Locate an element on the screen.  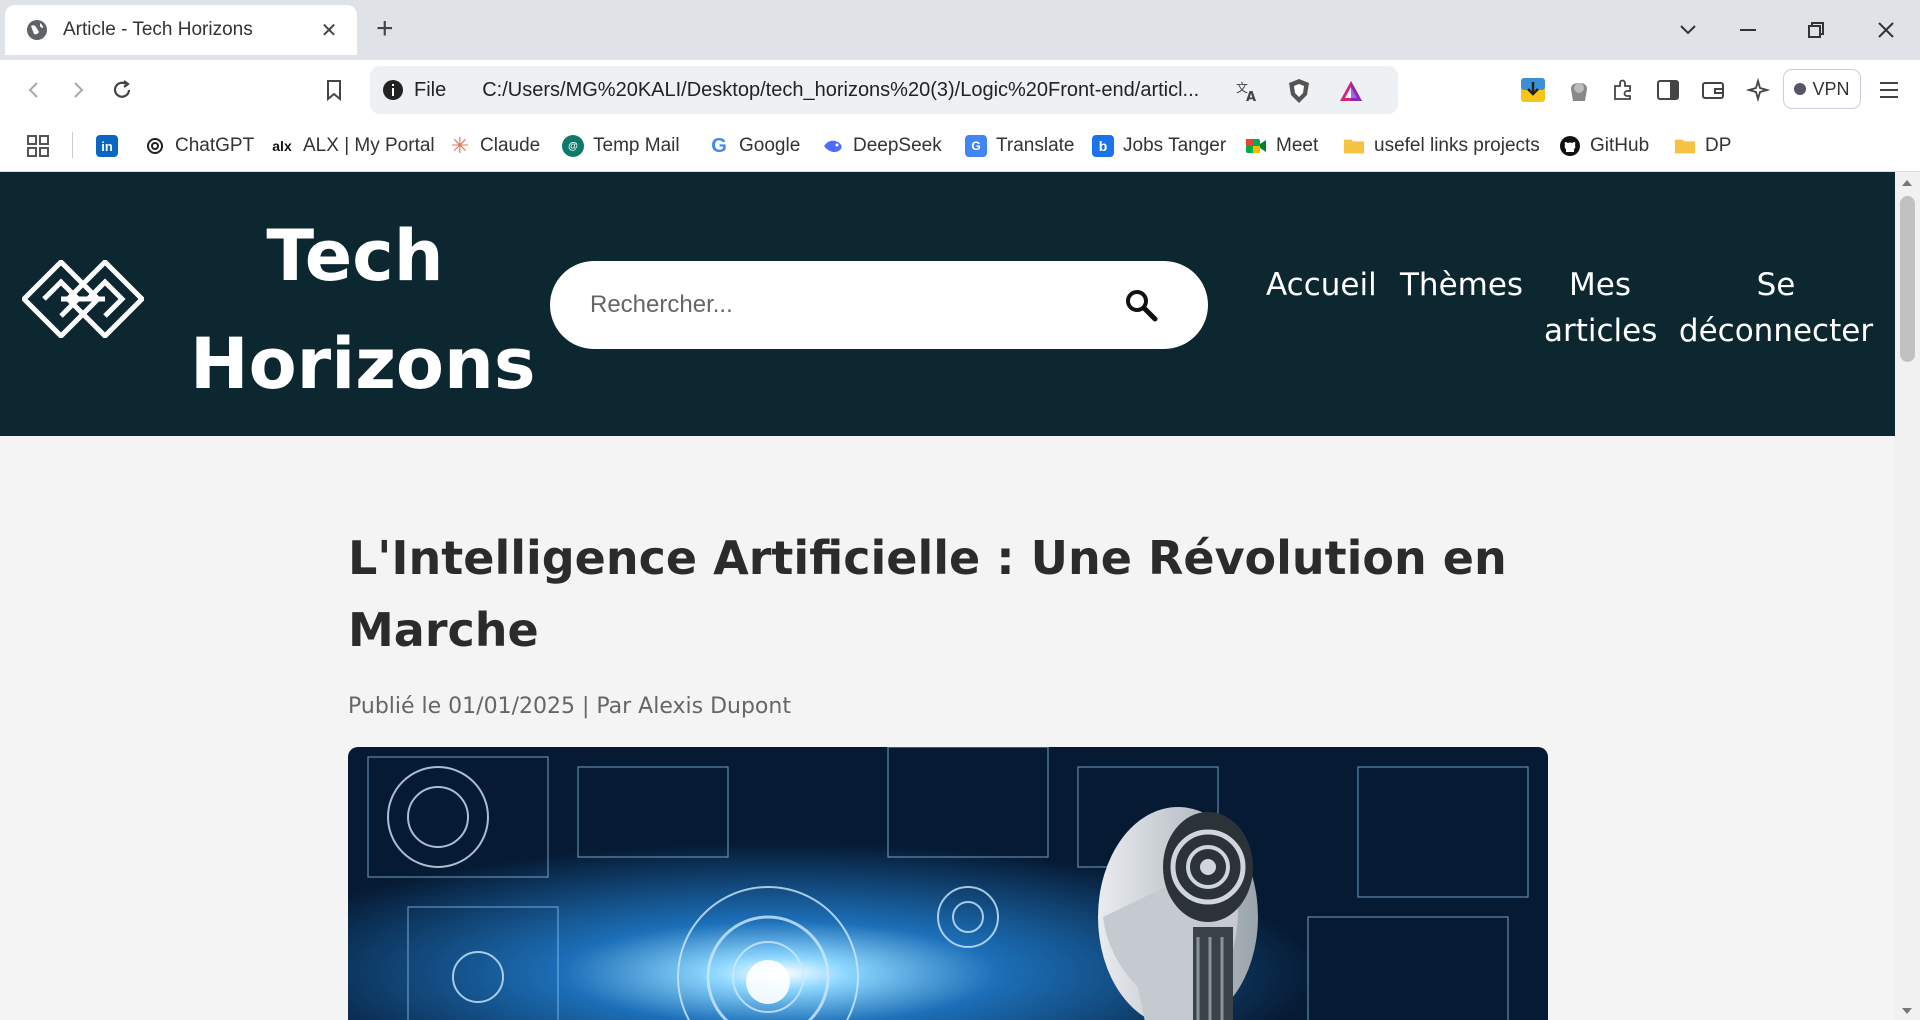
search-box is located at coordinates (879, 305).